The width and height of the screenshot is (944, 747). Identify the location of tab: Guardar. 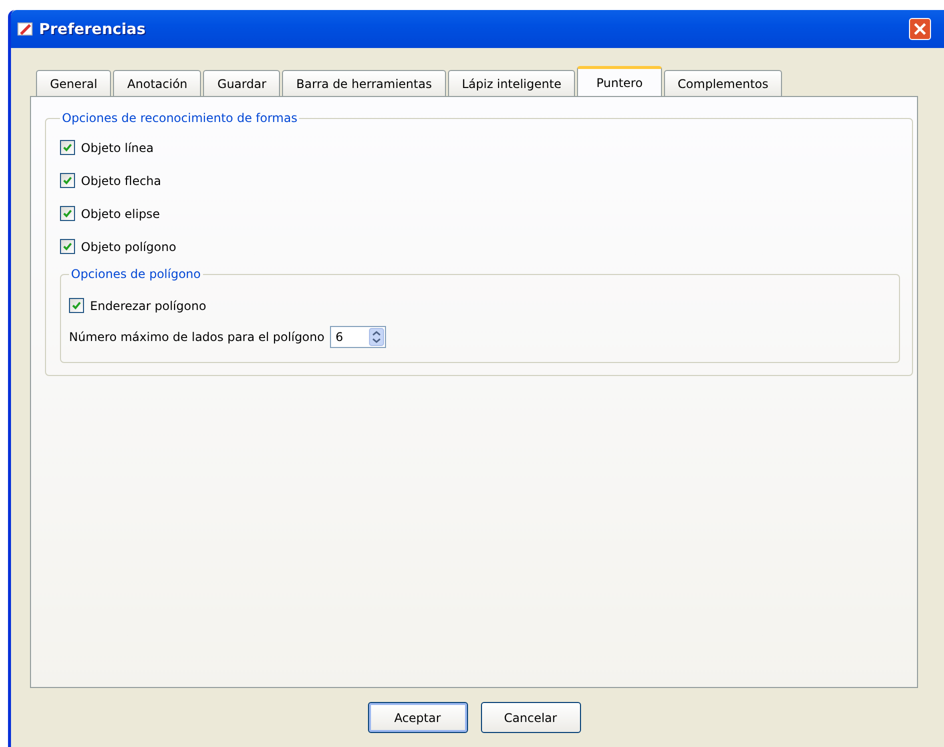
(241, 83).